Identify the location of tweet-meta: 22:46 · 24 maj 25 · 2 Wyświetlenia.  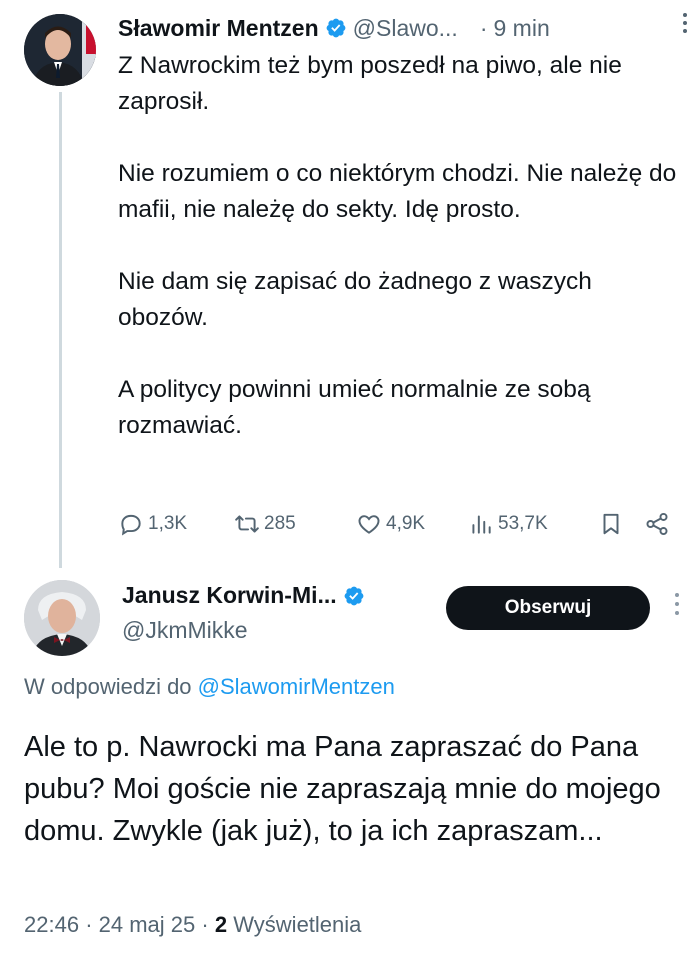
(192, 925).